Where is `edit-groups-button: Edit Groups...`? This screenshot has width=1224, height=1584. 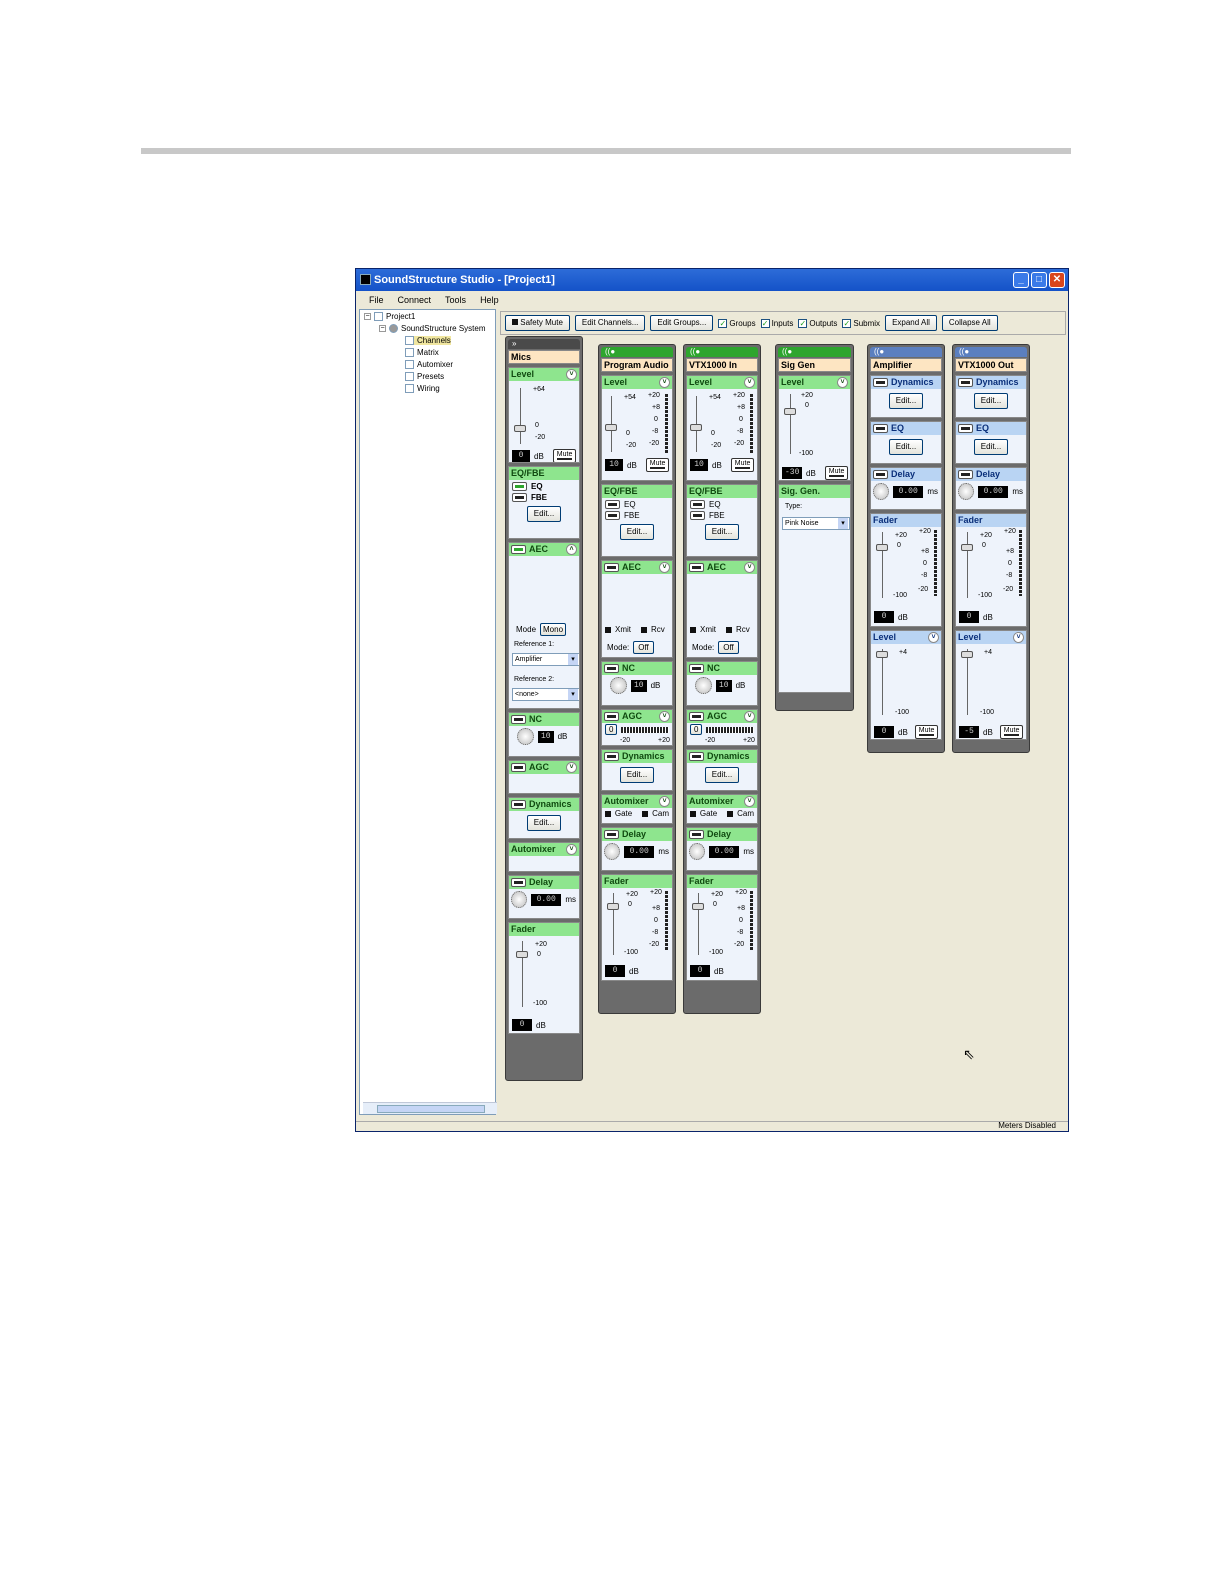
edit-groups-button: Edit Groups... is located at coordinates (682, 323).